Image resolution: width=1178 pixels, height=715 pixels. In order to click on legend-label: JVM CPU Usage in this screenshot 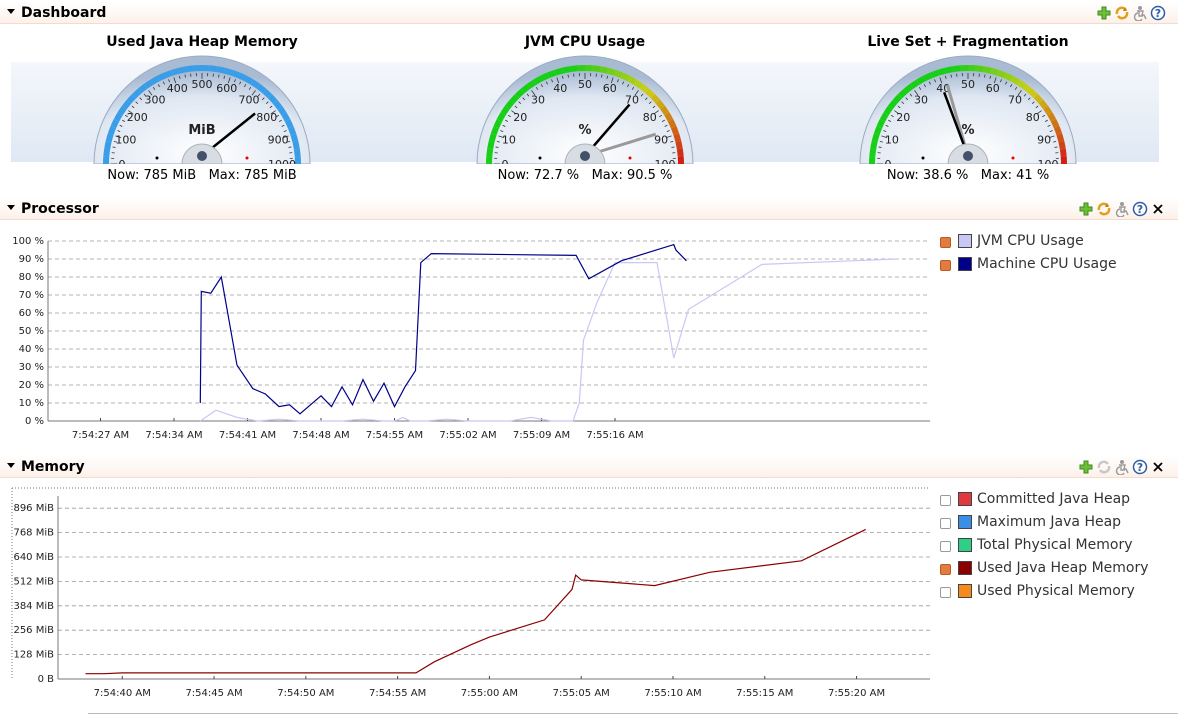, I will do `click(1030, 241)`.